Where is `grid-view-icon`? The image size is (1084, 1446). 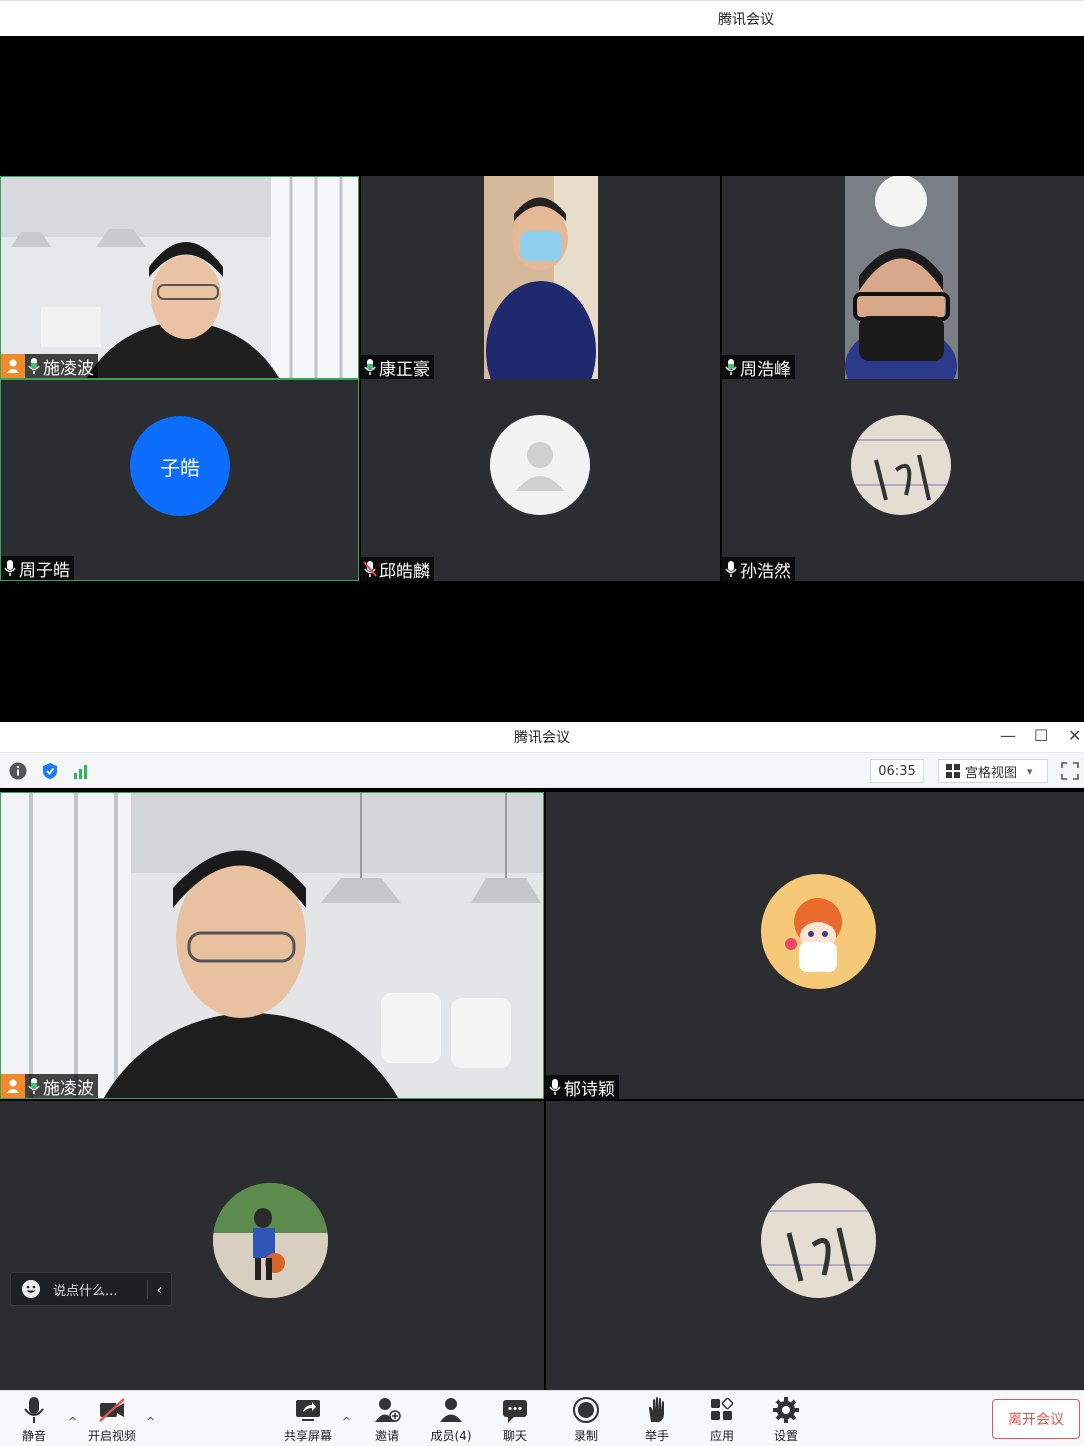 grid-view-icon is located at coordinates (953, 771).